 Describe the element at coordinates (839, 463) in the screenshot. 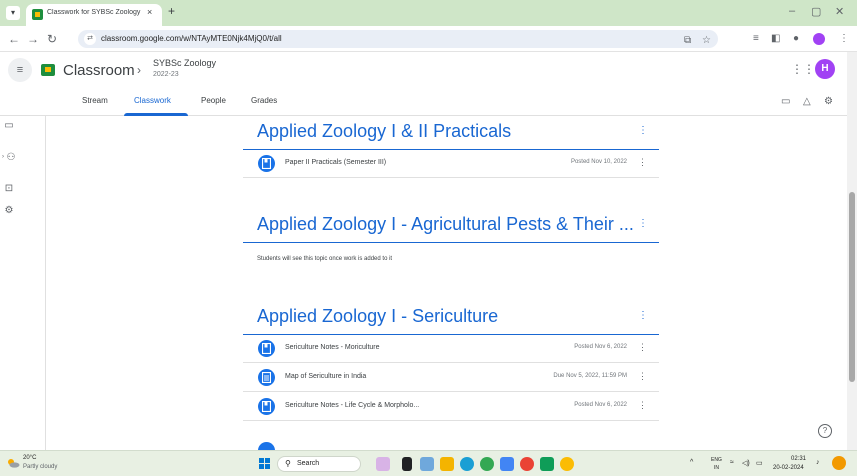

I see `copilot-tray-icon` at that location.